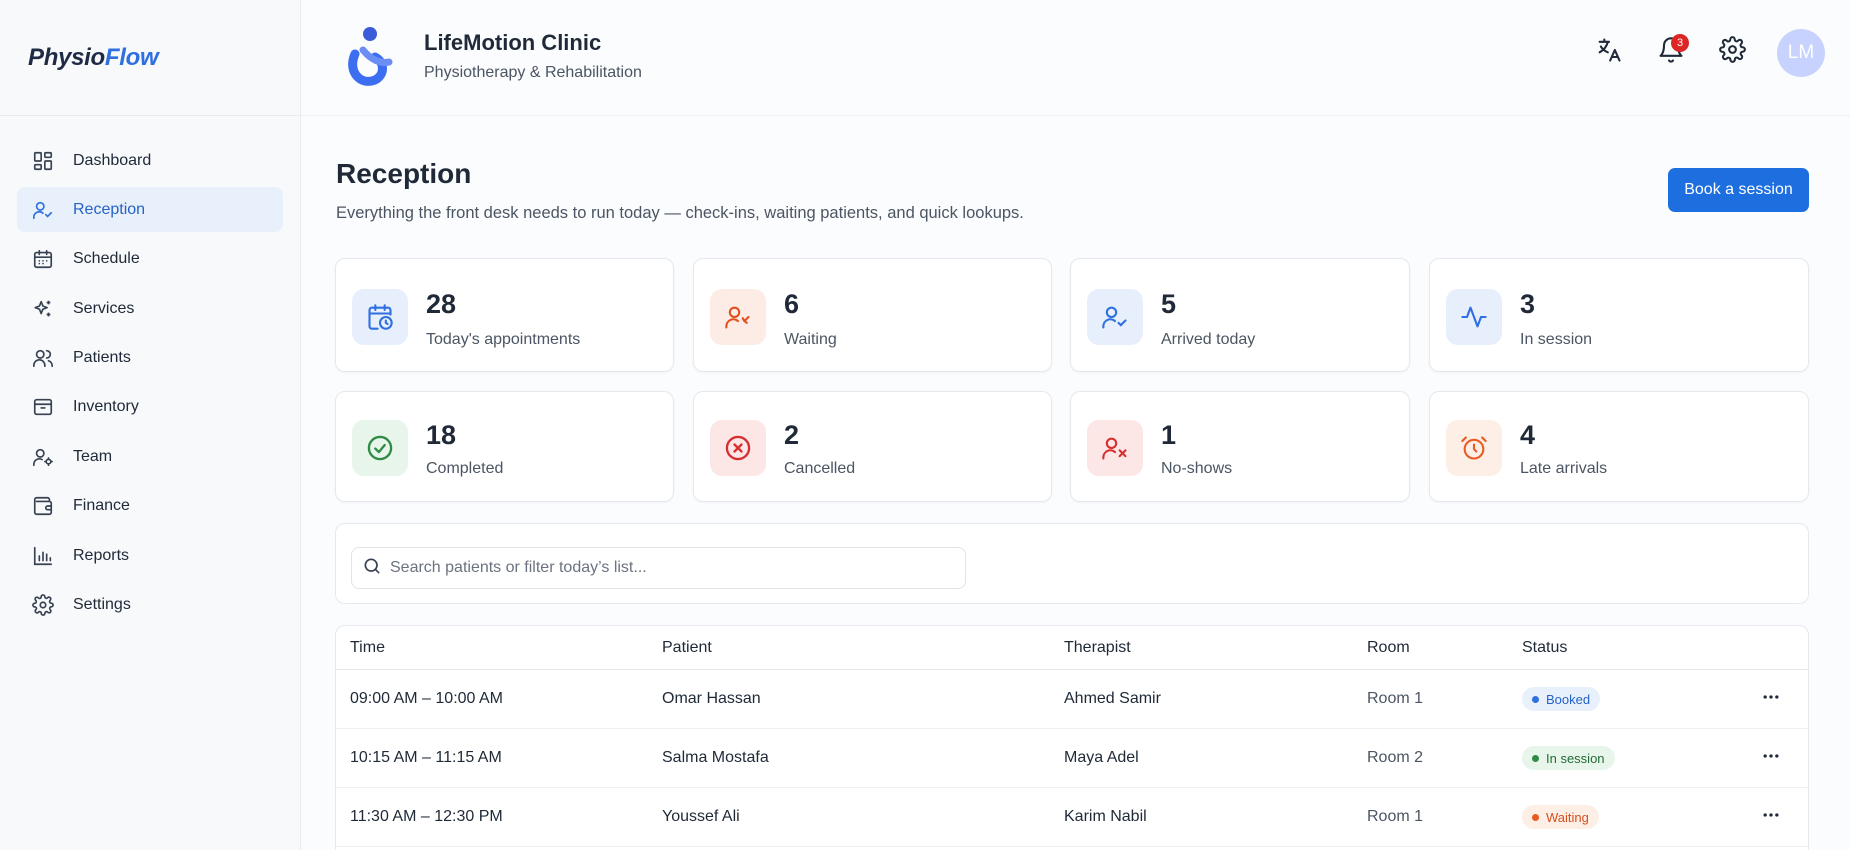 The image size is (1850, 850). What do you see at coordinates (1528, 304) in the screenshot?
I see `stat-value: 3` at bounding box center [1528, 304].